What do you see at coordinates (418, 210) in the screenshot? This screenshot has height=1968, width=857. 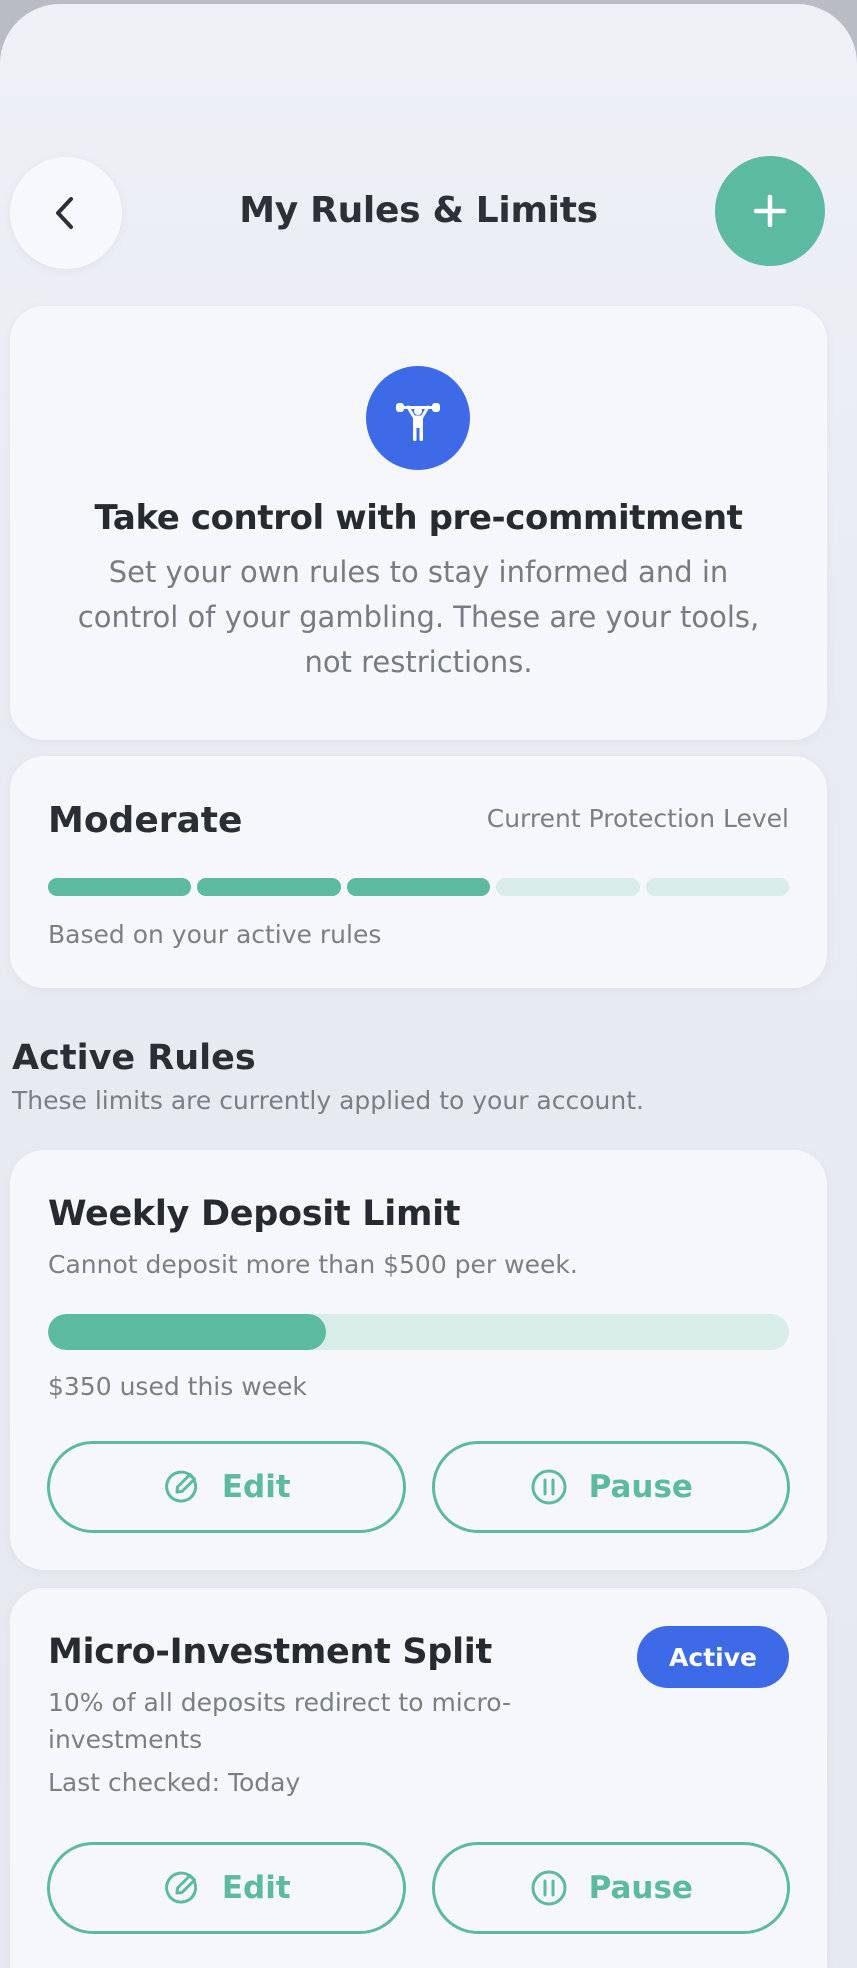 I see `page-title: My Rules & Limits` at bounding box center [418, 210].